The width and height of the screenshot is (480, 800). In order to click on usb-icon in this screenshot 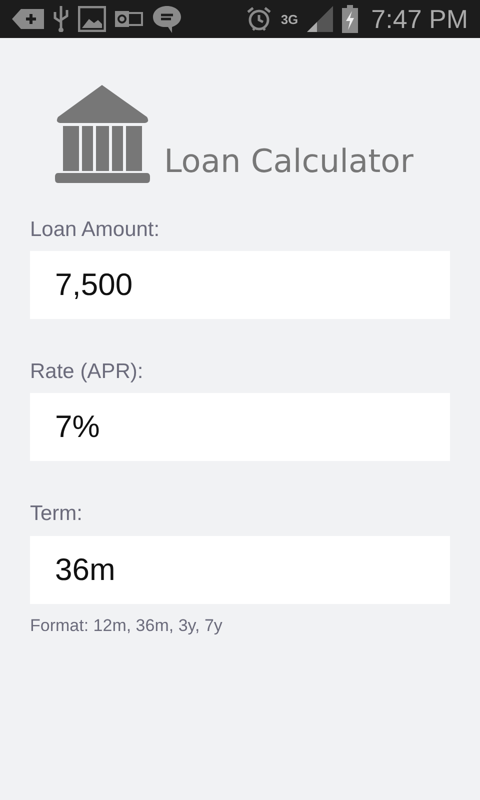, I will do `click(61, 19)`.